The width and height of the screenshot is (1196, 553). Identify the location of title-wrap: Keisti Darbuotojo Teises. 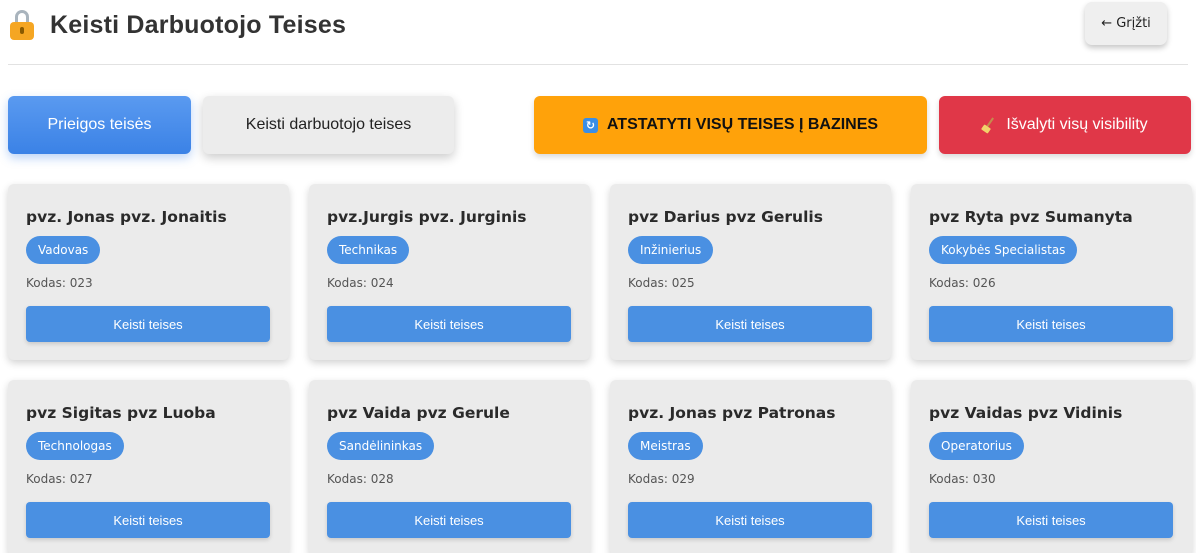
(178, 25).